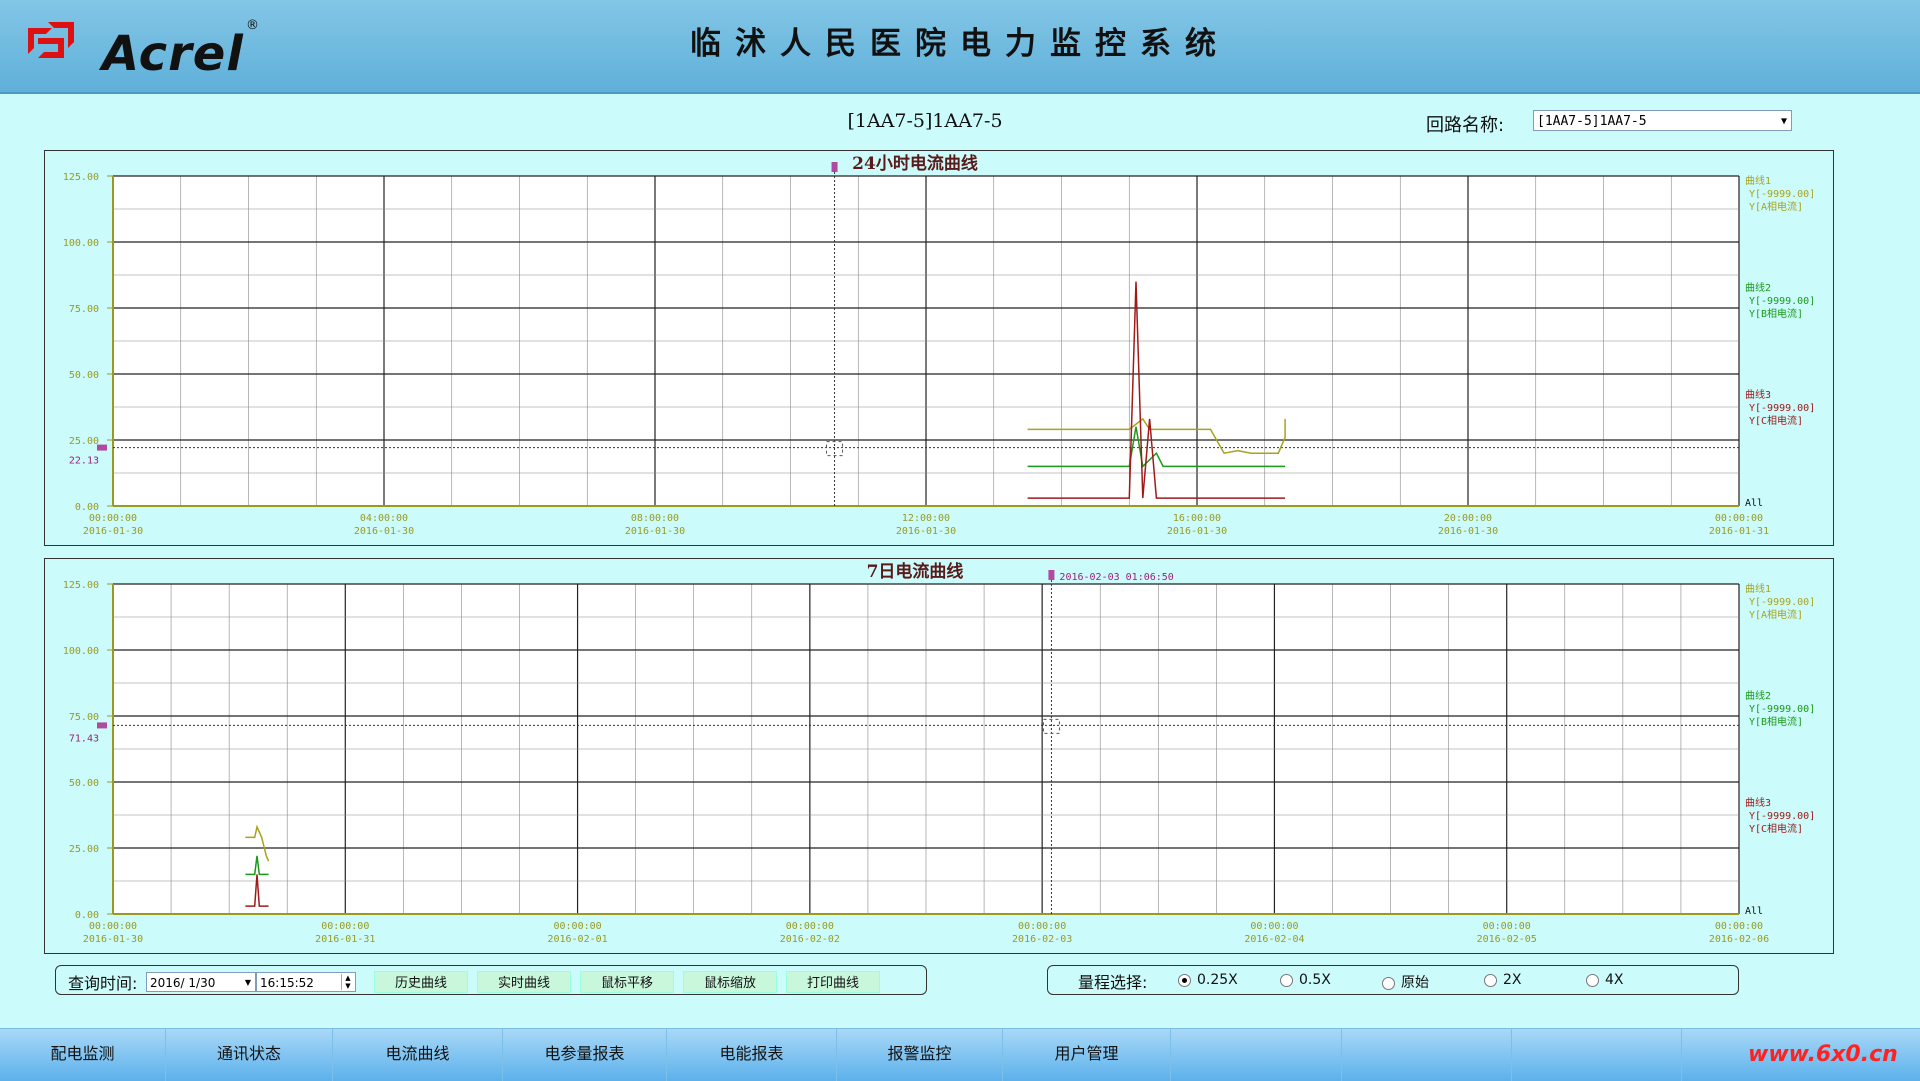 Image resolution: width=1920 pixels, height=1081 pixels. What do you see at coordinates (1776, 721) in the screenshot?
I see `legend-description: Y[B相电流]` at bounding box center [1776, 721].